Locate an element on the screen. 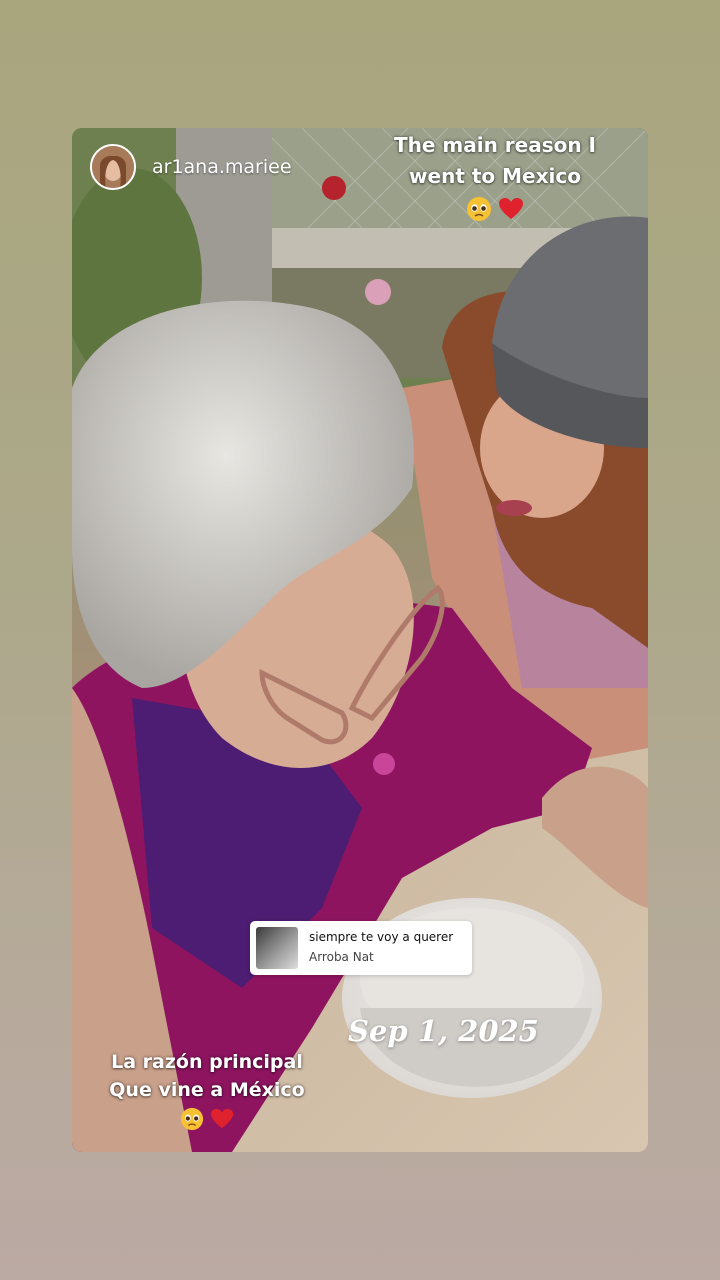  song-cover-art is located at coordinates (277, 948).